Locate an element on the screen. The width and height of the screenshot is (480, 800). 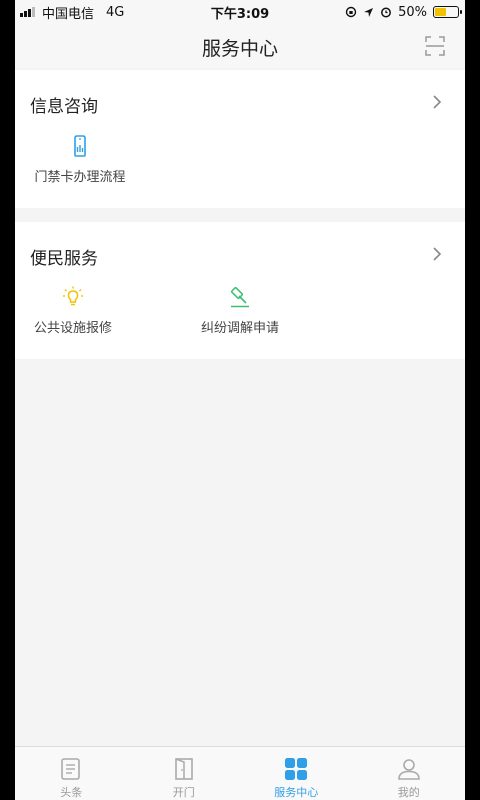
tab-news: 头条 is located at coordinates (71, 773).